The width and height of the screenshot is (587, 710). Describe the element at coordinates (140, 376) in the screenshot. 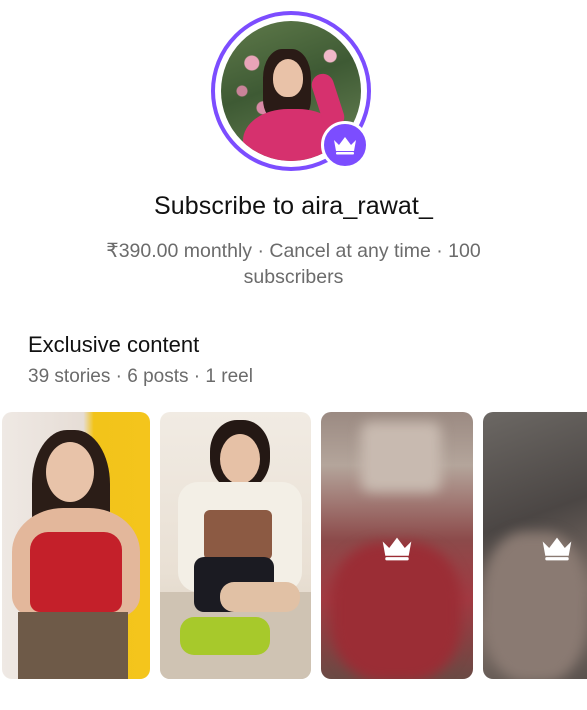

I see `content-counts: 39 stories · 6 posts · 1 reel` at that location.